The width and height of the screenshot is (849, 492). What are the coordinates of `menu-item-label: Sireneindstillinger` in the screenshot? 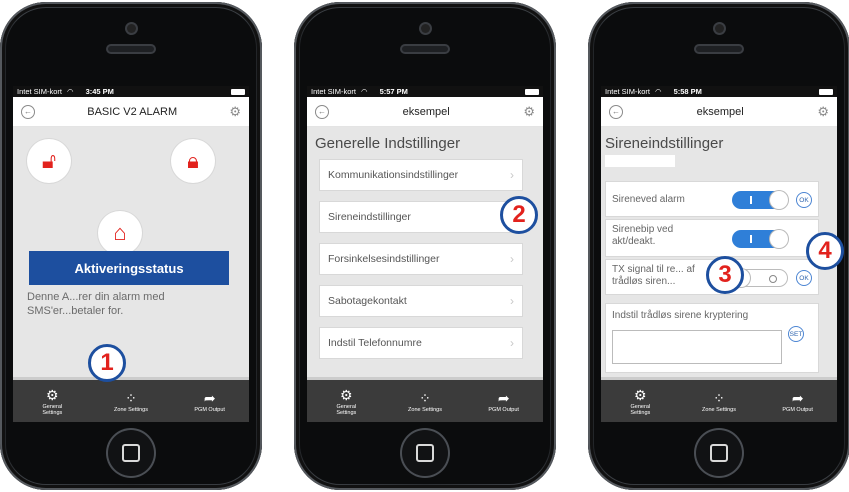 It's located at (369, 217).